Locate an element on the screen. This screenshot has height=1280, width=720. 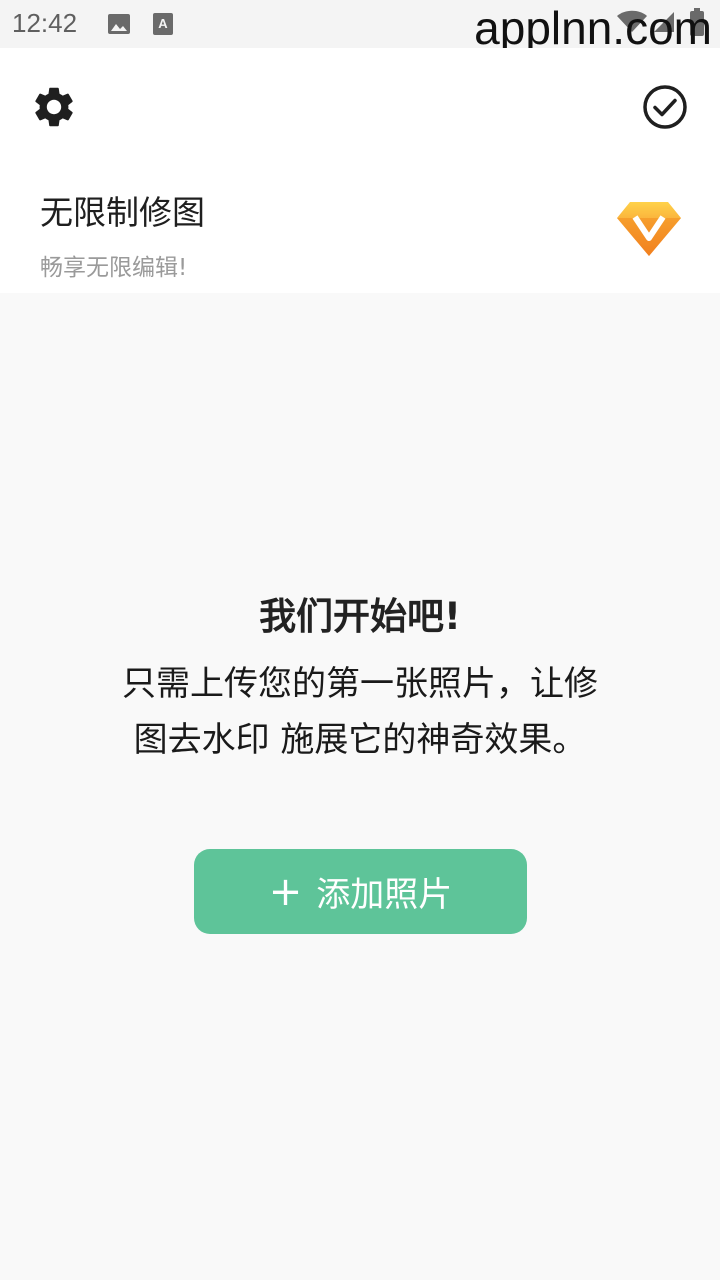
keyboard-a-icon: A is located at coordinates (163, 26).